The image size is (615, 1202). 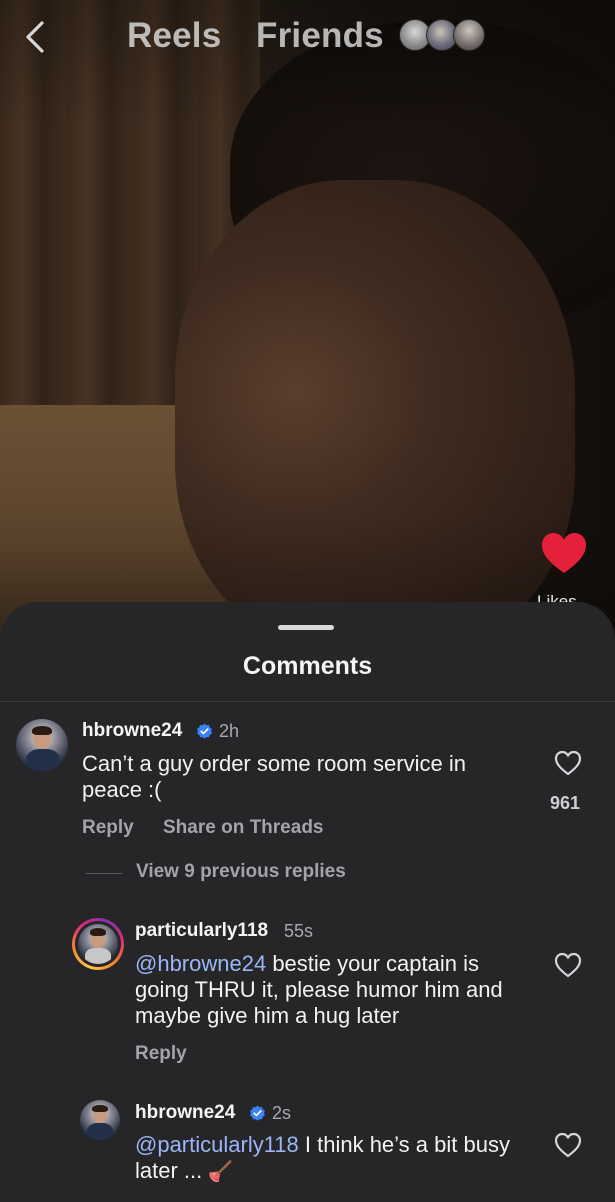 I want to click on reply-username: hbrowne24, so click(x=185, y=1113).